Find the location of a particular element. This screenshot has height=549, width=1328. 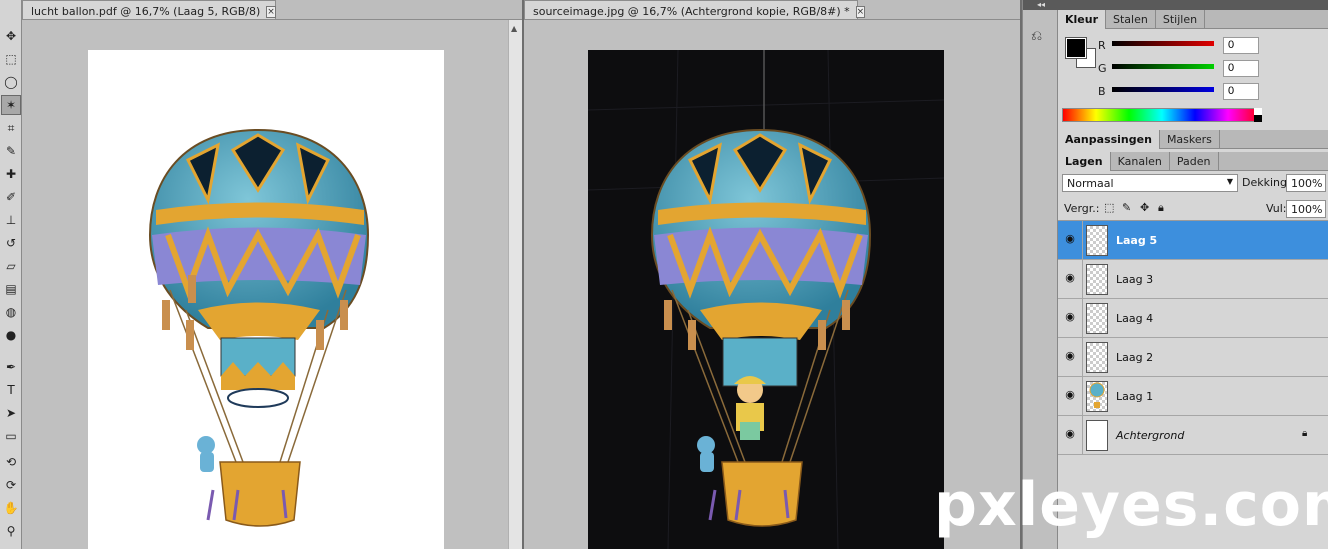

layer-name: Laag 1 is located at coordinates (1135, 396).